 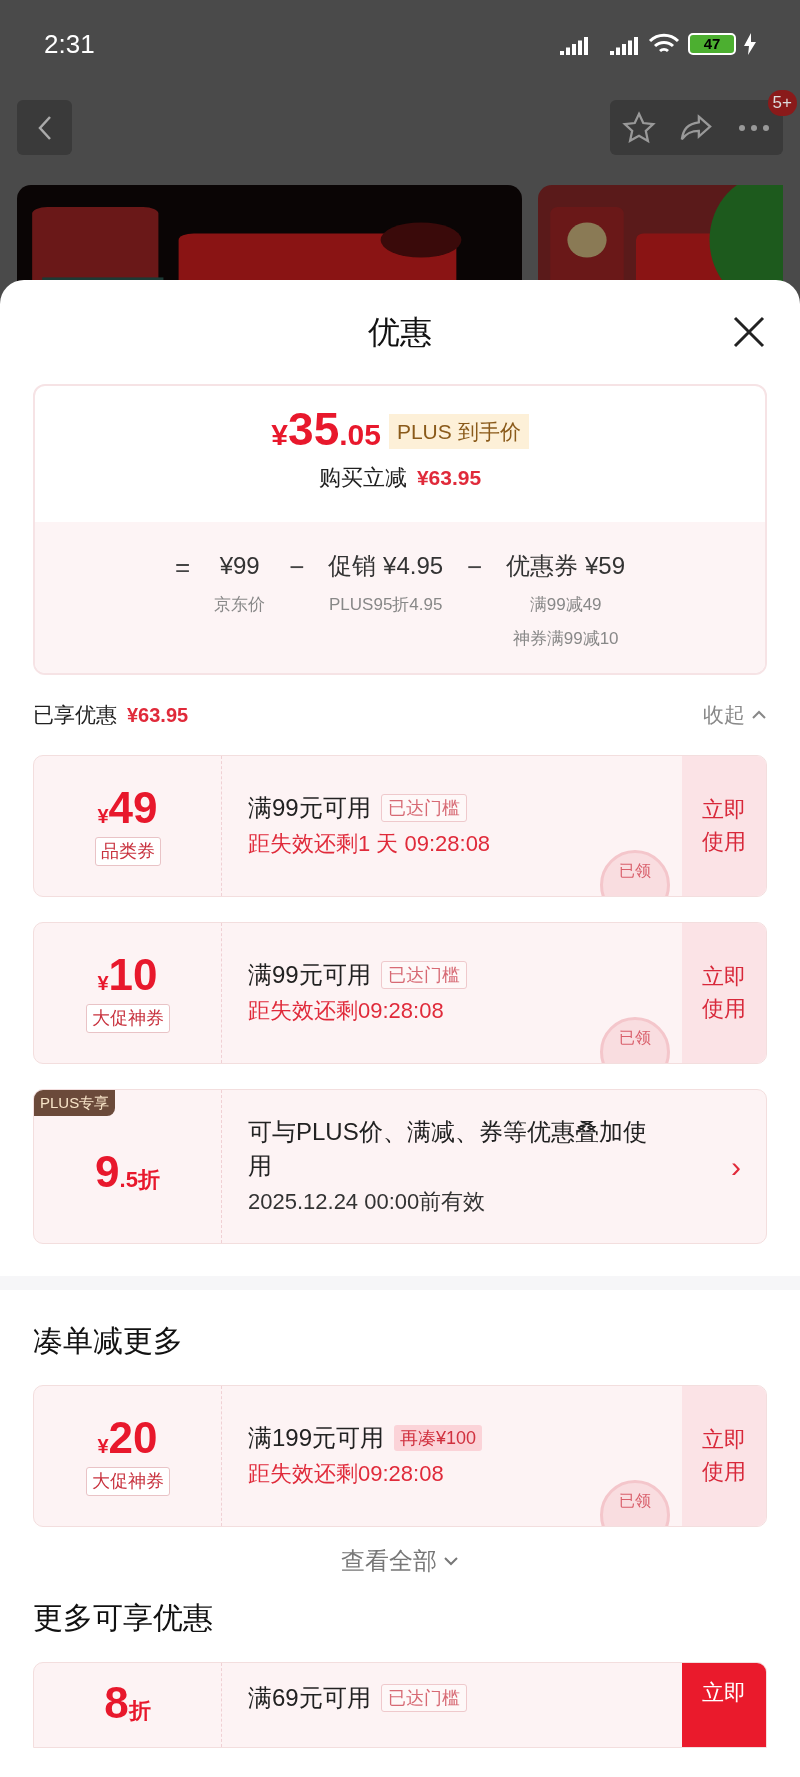 I want to click on formula-amount: 优惠券 ¥59, so click(x=565, y=566).